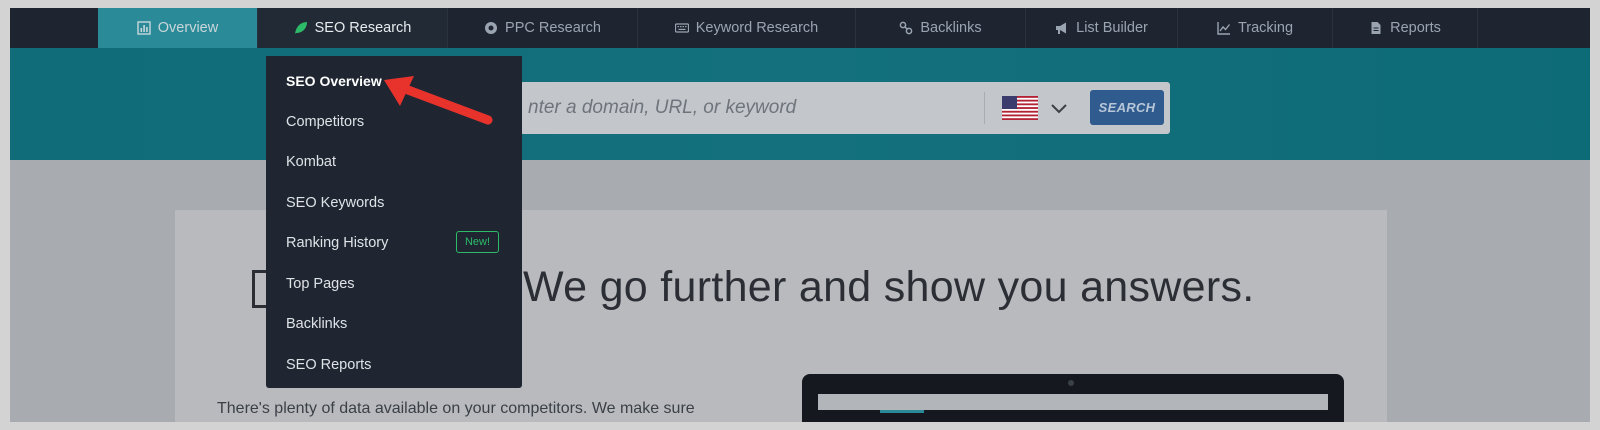  I want to click on nav-backlinks-label: Backlinks, so click(951, 28).